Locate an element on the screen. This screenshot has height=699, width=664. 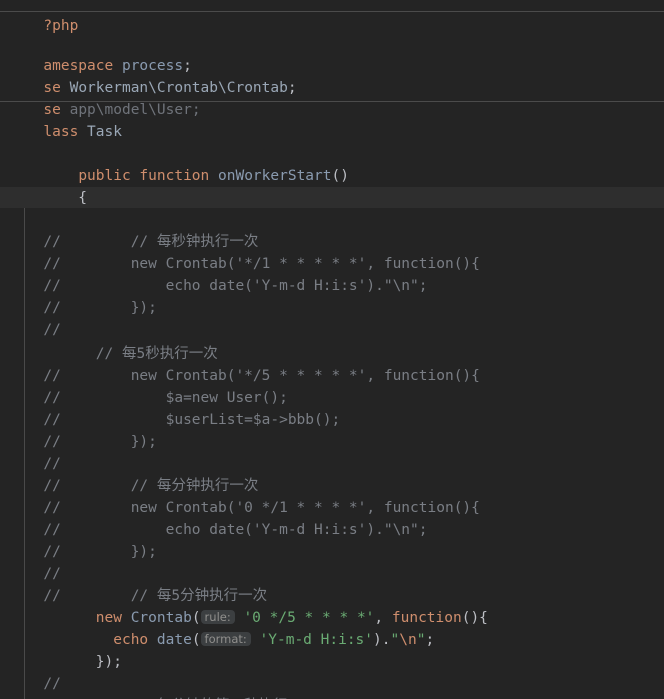
code-line-commented: // $userList=$a->bbb(); is located at coordinates (327, 409).